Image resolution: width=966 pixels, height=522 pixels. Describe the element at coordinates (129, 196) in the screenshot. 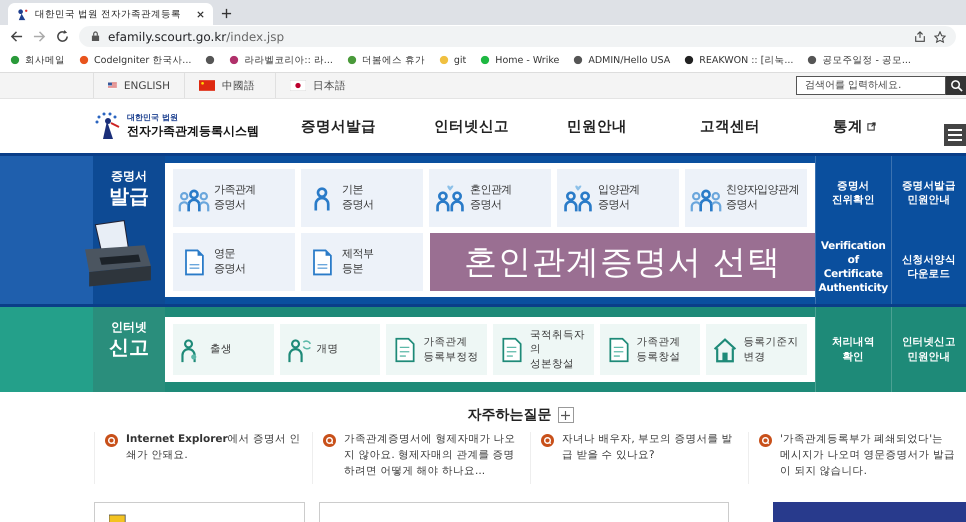

I see `section-title: 발급` at that location.